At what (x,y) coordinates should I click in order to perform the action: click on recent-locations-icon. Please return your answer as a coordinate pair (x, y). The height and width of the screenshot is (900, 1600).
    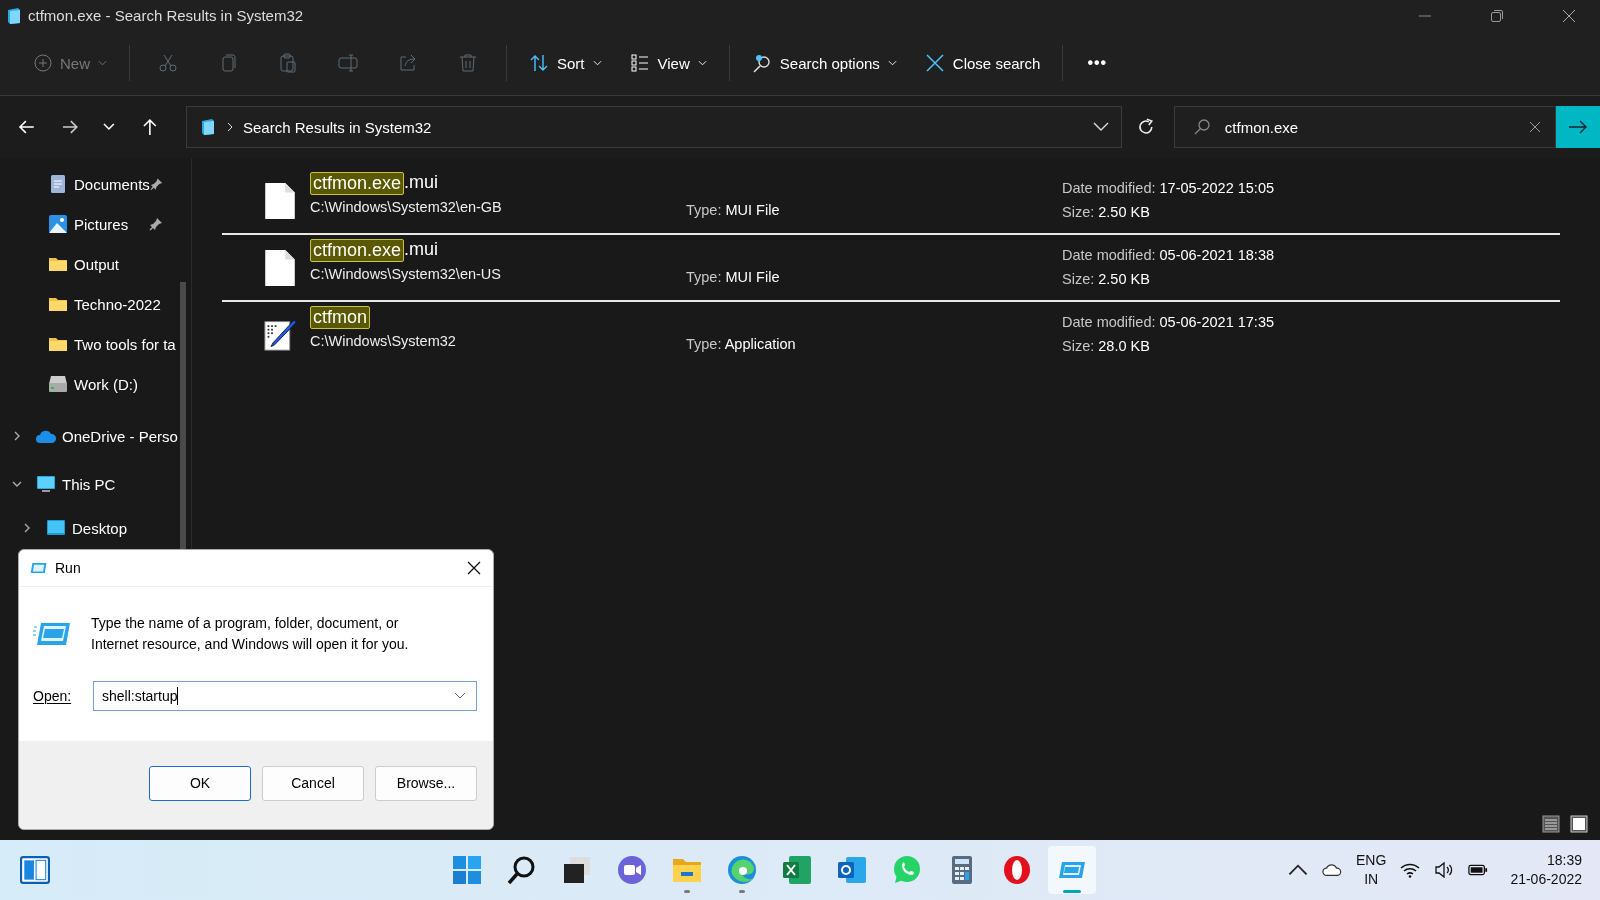
    Looking at the image, I should click on (109, 127).